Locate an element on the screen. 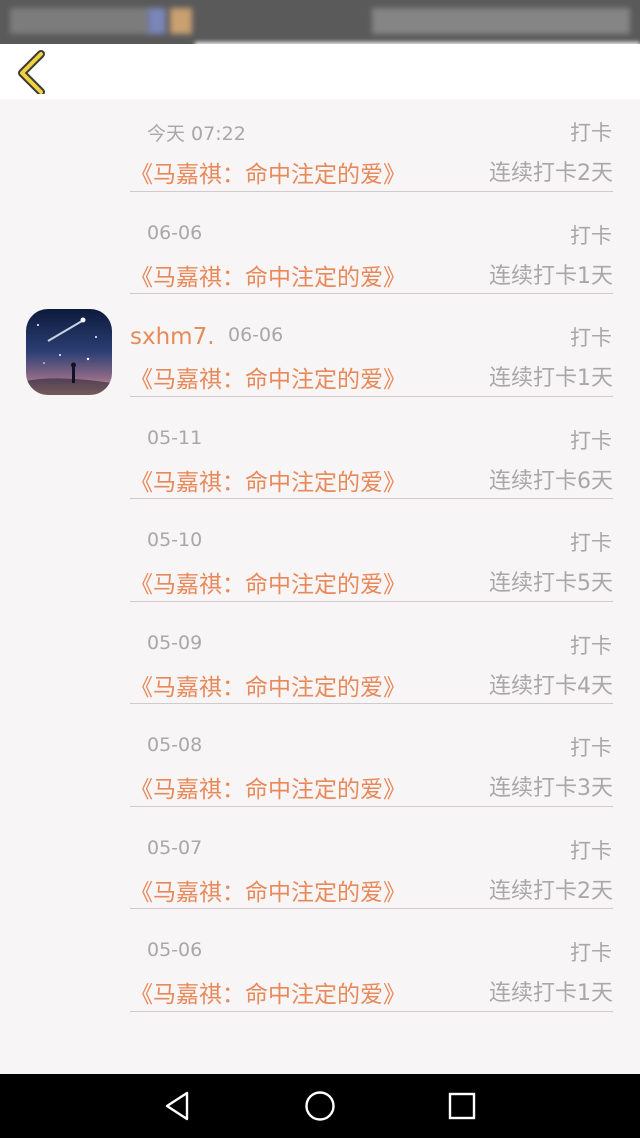 This screenshot has height=1138, width=640. checkin-entry: 06-06 打卡《马嘉祺：命中注定的爱》 连续打卡1天 is located at coordinates (320, 253).